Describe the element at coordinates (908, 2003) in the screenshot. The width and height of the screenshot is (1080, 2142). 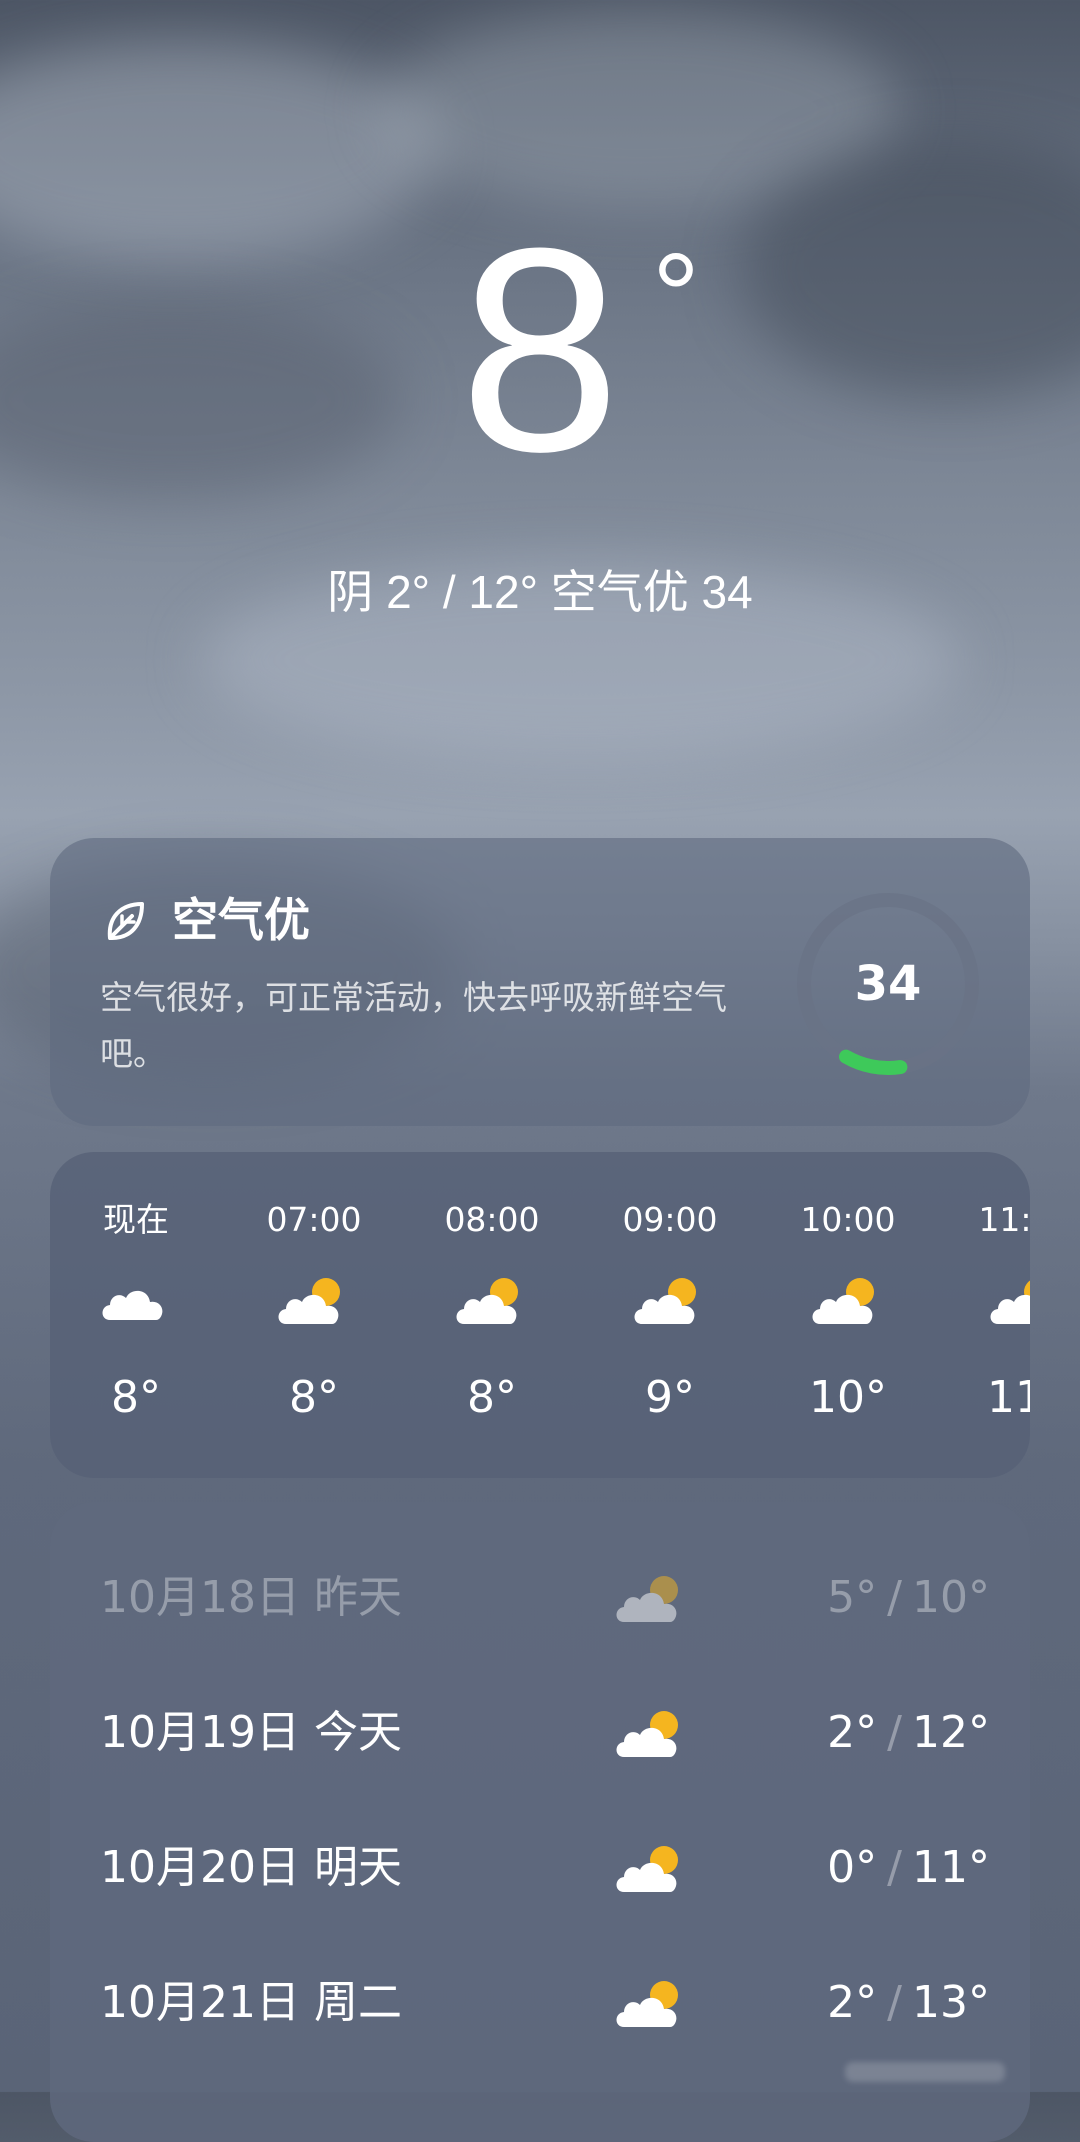
I see `daily-temp-range: 2°/13°` at that location.